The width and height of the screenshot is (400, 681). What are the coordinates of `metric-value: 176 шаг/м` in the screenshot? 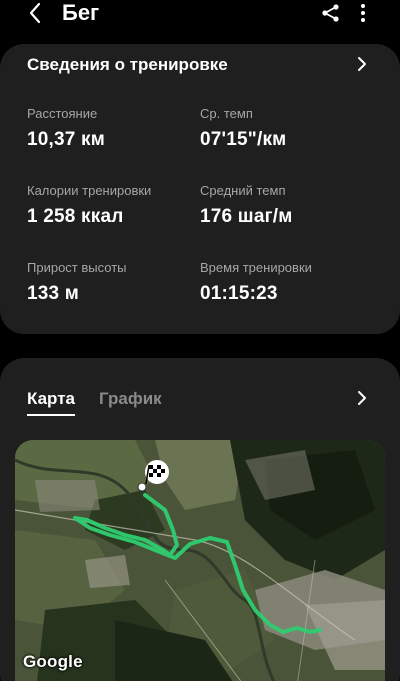 It's located at (285, 217).